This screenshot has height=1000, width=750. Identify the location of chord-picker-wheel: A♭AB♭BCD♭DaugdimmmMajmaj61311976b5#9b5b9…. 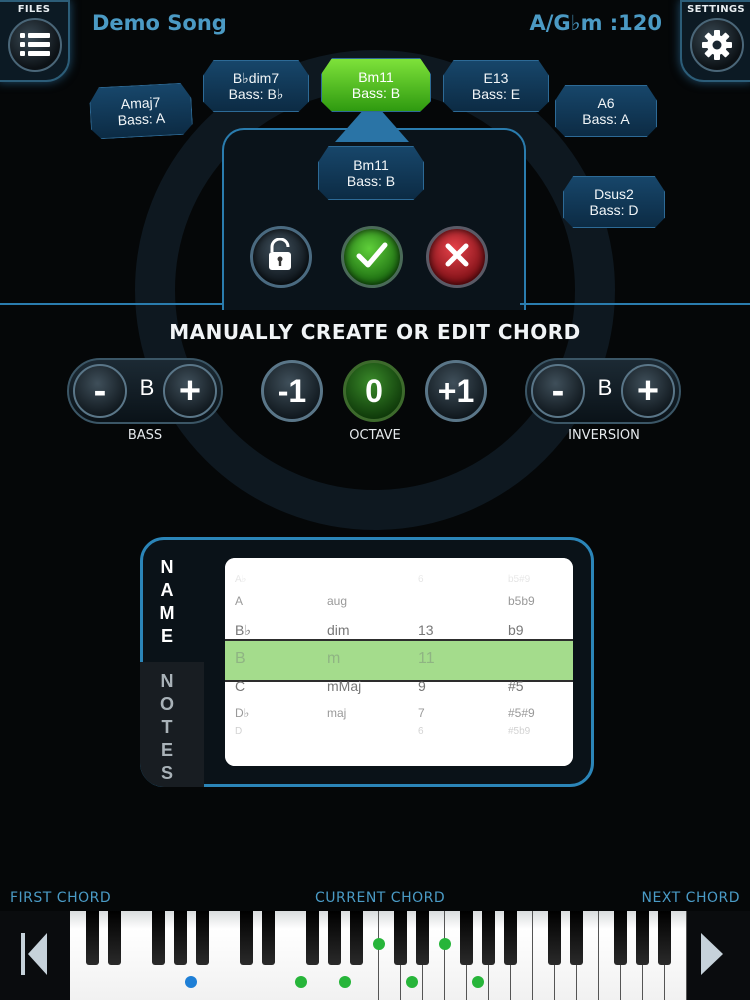
(399, 662).